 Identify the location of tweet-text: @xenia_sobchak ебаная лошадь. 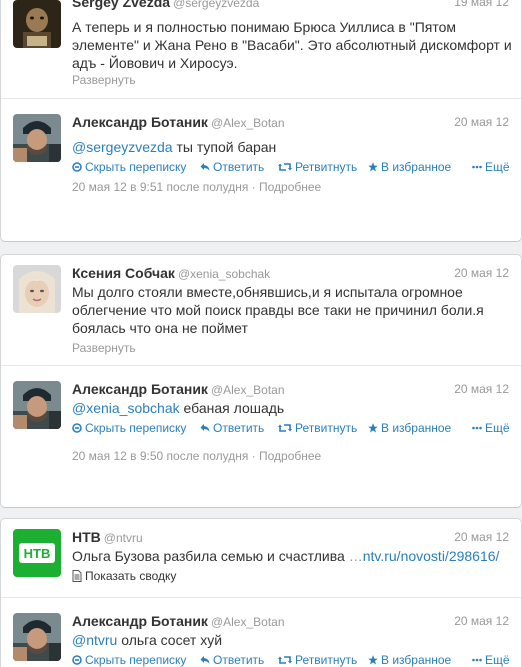
(178, 408).